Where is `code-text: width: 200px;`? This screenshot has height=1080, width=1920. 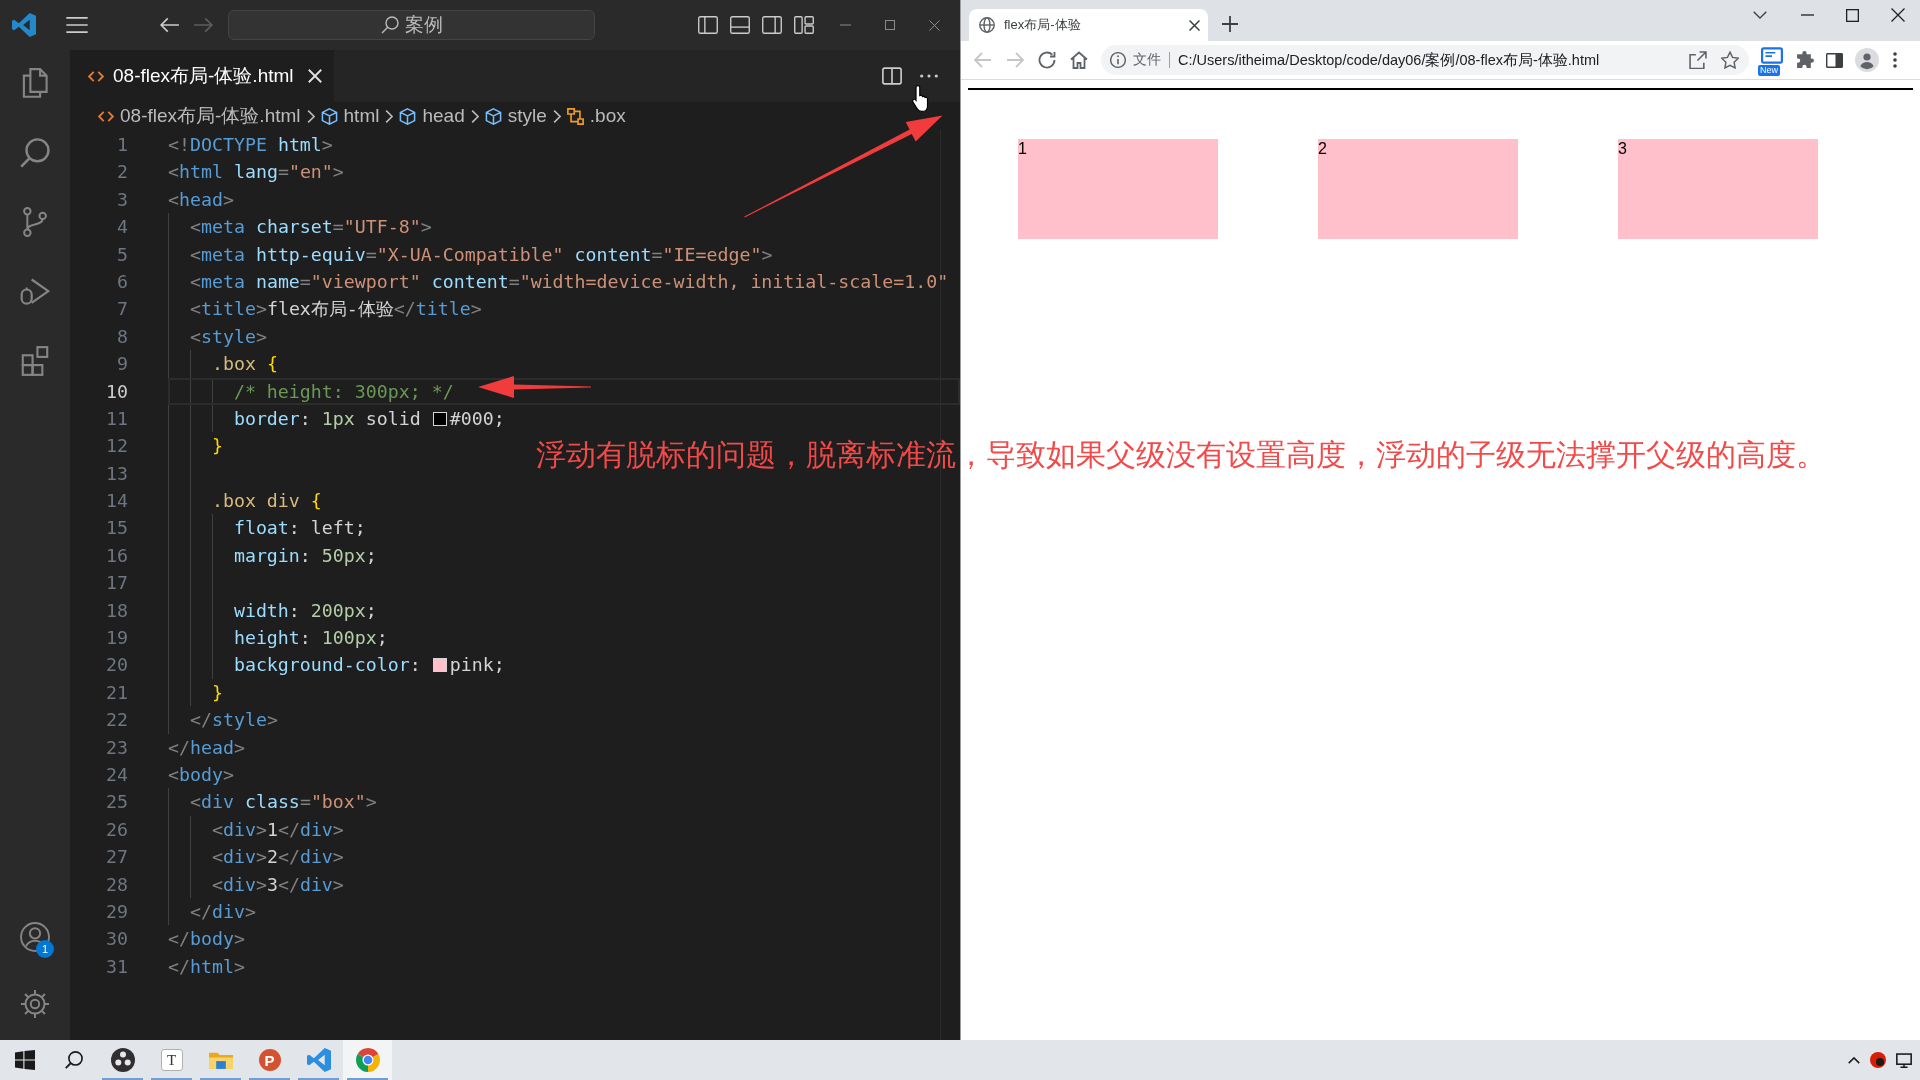 code-text: width: 200px; is located at coordinates (305, 610).